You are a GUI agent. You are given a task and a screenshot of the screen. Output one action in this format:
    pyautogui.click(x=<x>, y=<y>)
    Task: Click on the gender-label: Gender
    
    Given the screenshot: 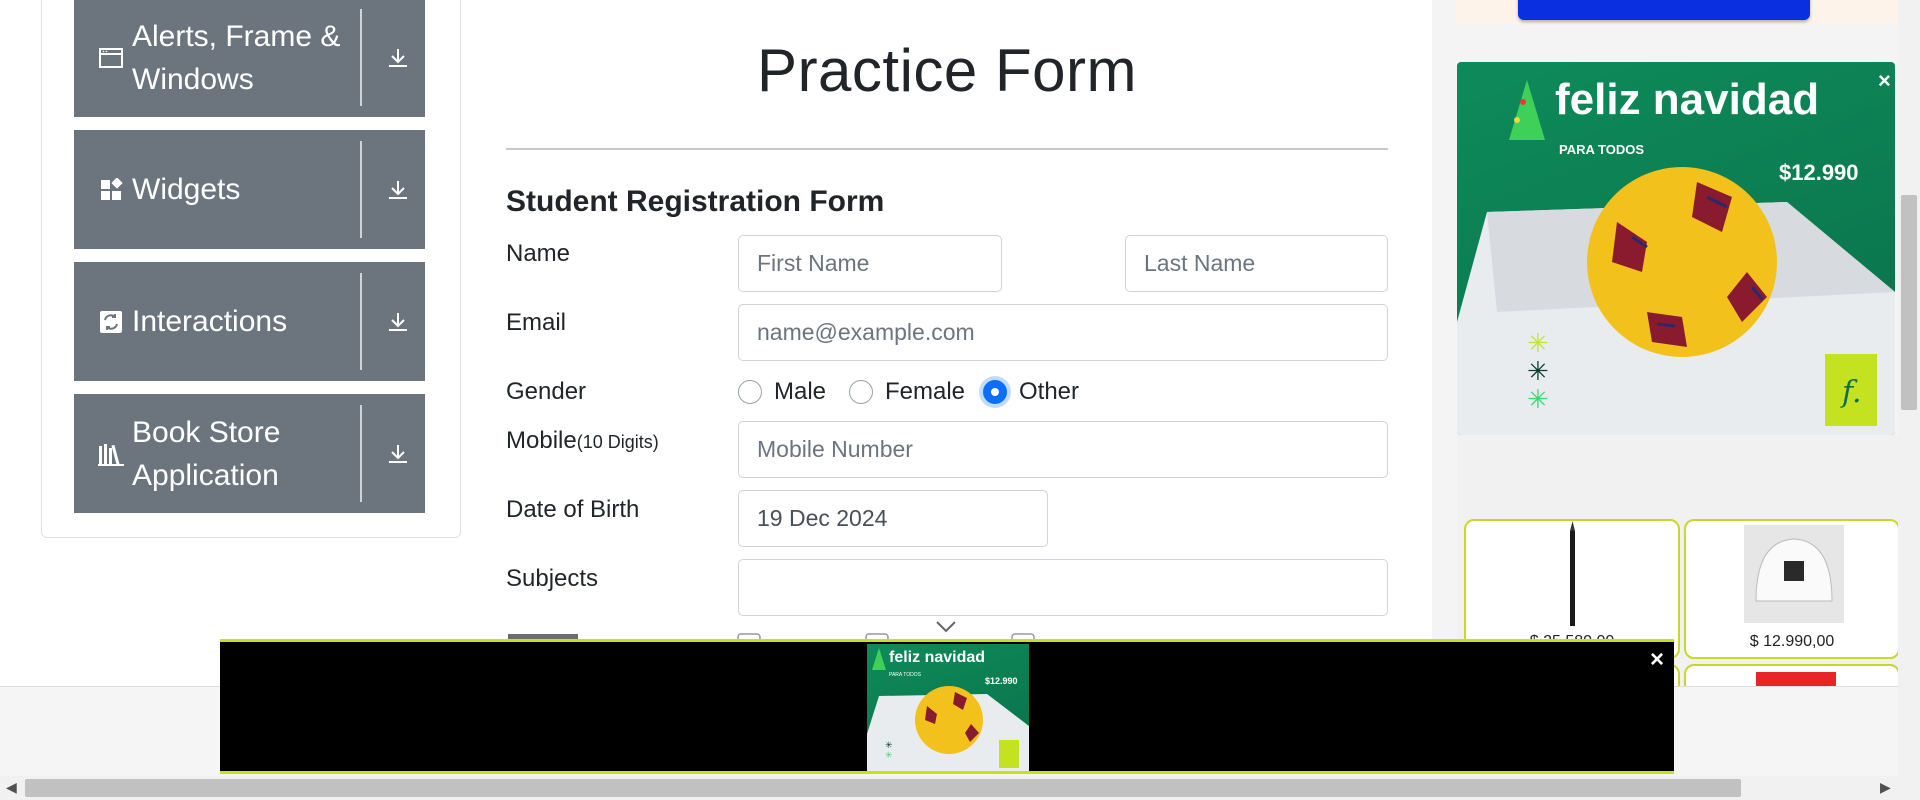 What is the action you would take?
    pyautogui.click(x=546, y=391)
    